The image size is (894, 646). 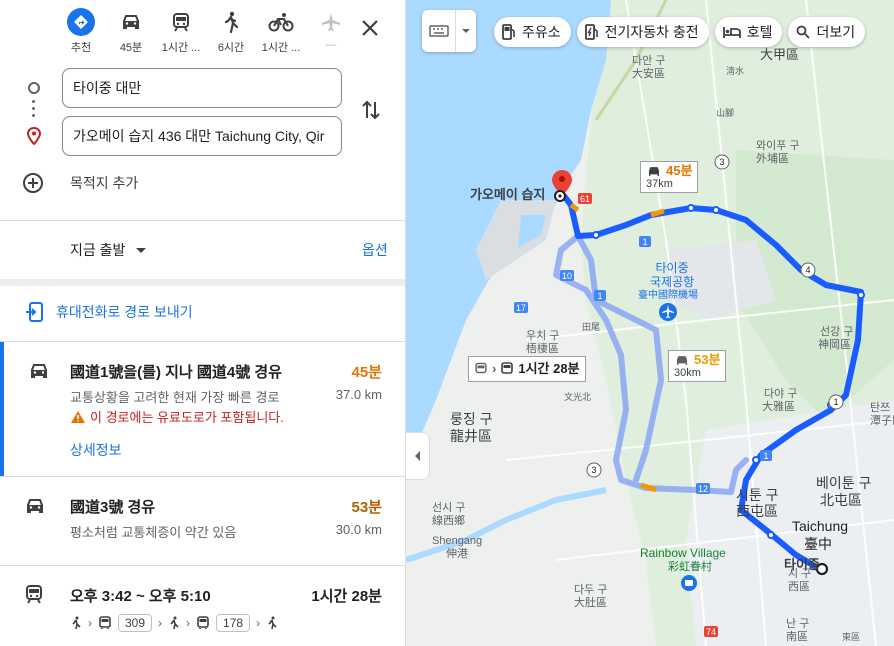 I want to click on mode-recommended: 추천, so click(x=81, y=31).